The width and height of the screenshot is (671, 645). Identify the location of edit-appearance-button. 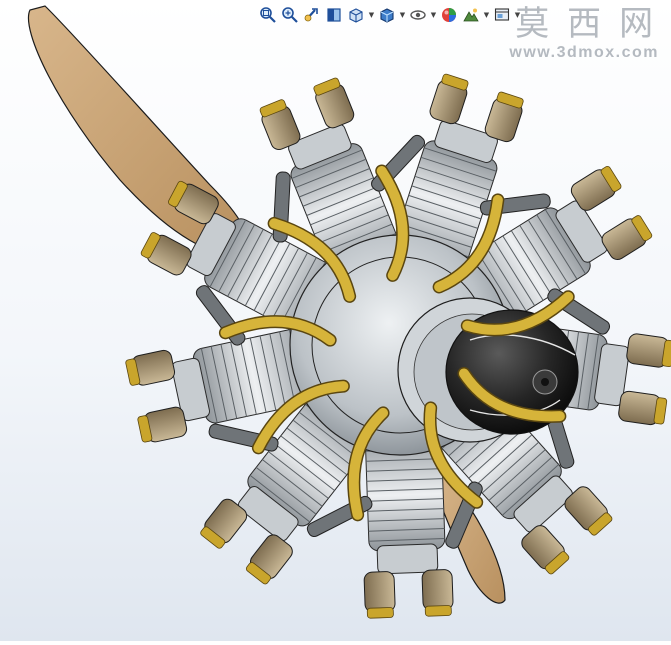
(449, 15).